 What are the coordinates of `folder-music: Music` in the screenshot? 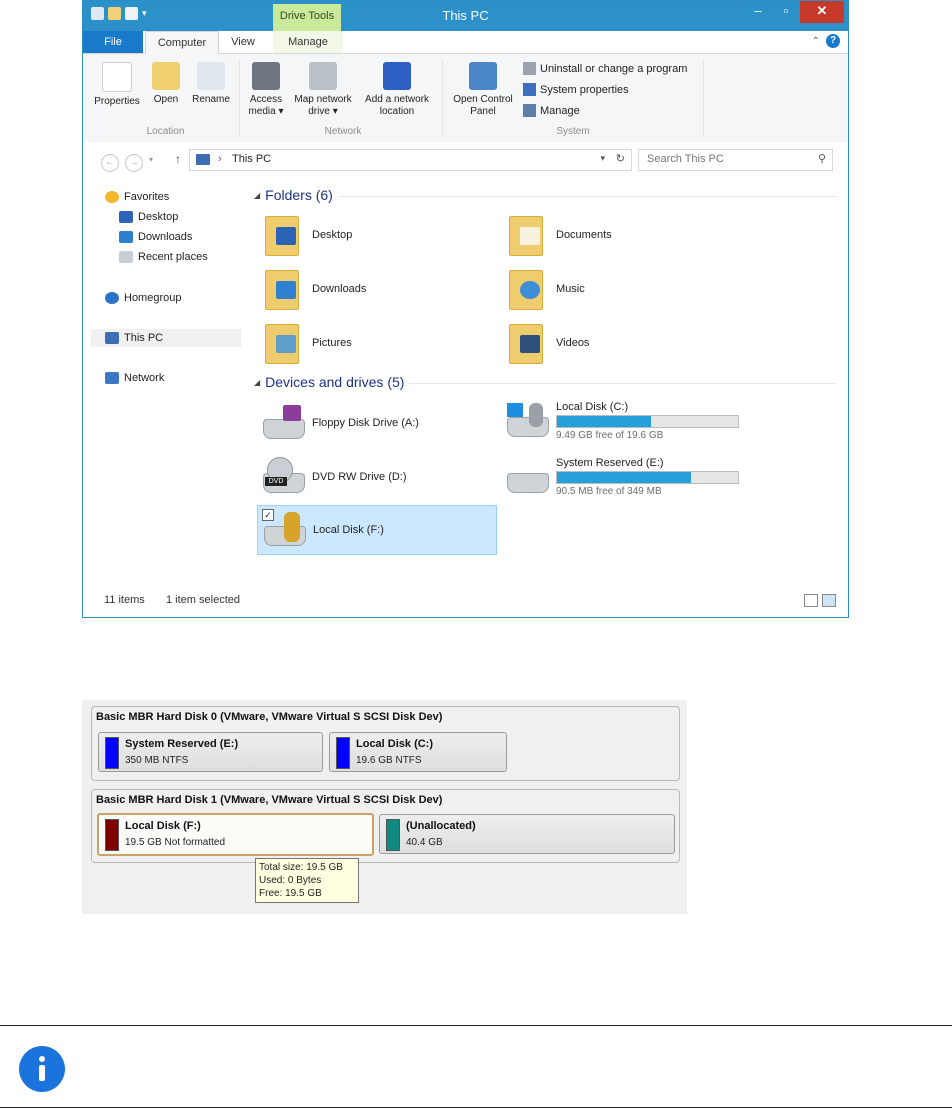 It's located at (621, 289).